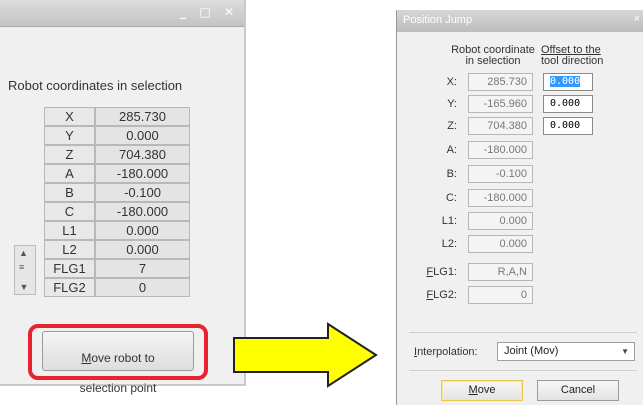  Describe the element at coordinates (69, 154) in the screenshot. I see `row-label: Z` at that location.